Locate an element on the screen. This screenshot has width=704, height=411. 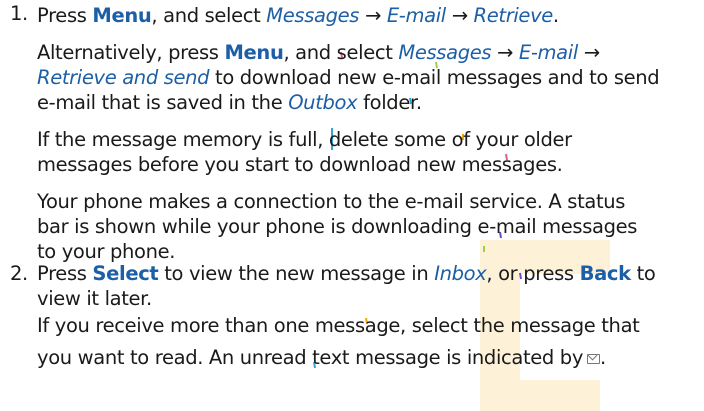
select-key-label: Select is located at coordinates (125, 273).